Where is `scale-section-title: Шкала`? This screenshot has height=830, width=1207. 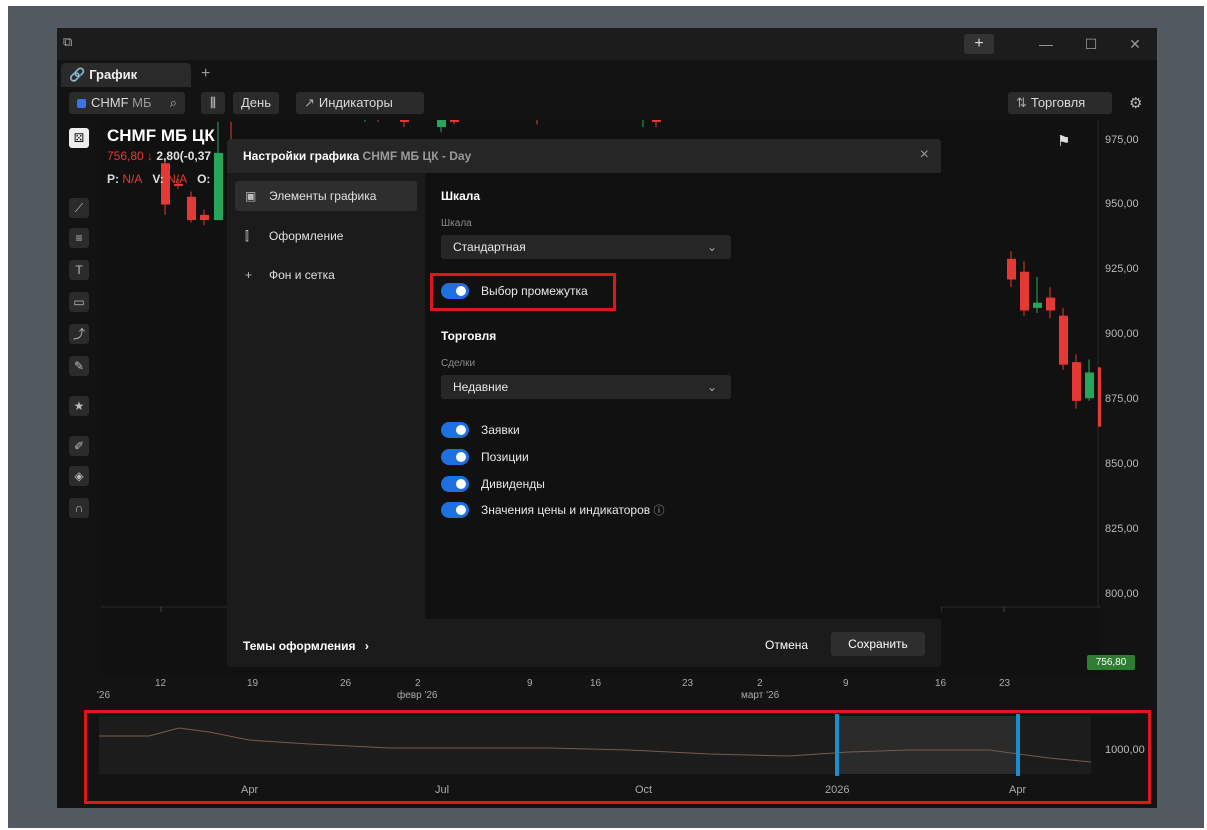
scale-section-title: Шкала is located at coordinates (461, 196).